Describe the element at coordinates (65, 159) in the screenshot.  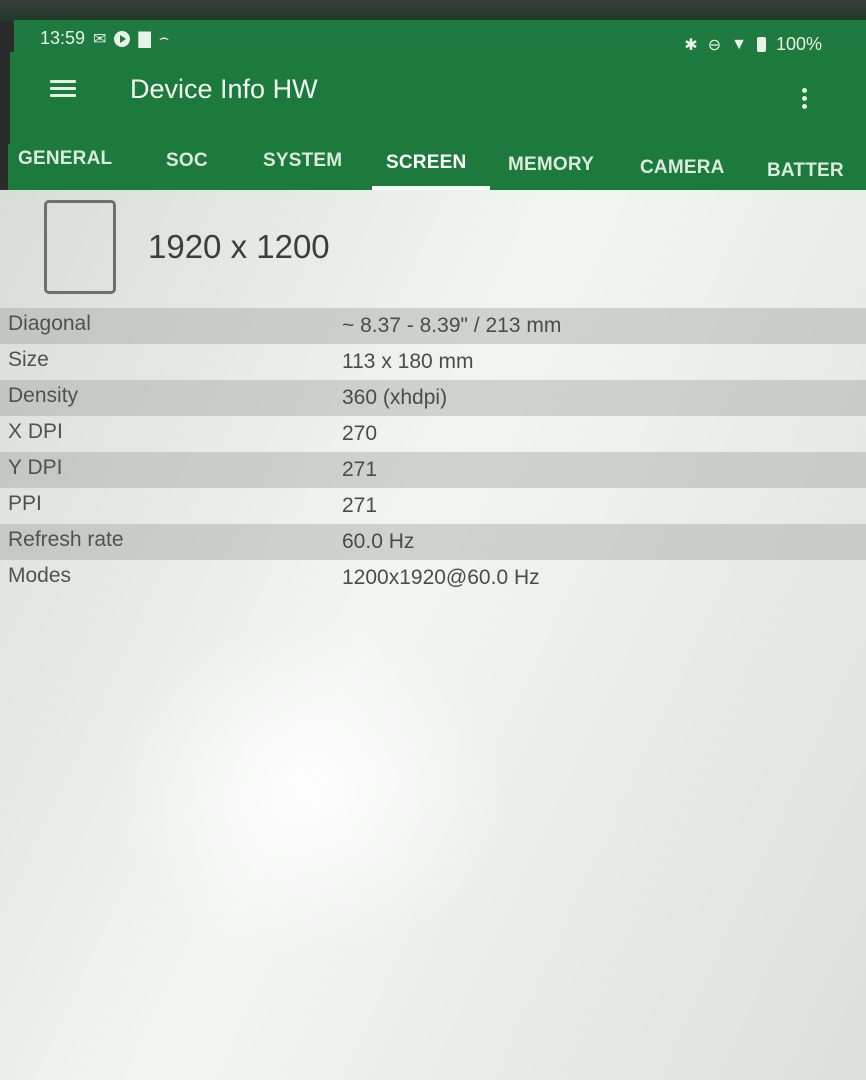
I see `tab-general: GENERAL` at that location.